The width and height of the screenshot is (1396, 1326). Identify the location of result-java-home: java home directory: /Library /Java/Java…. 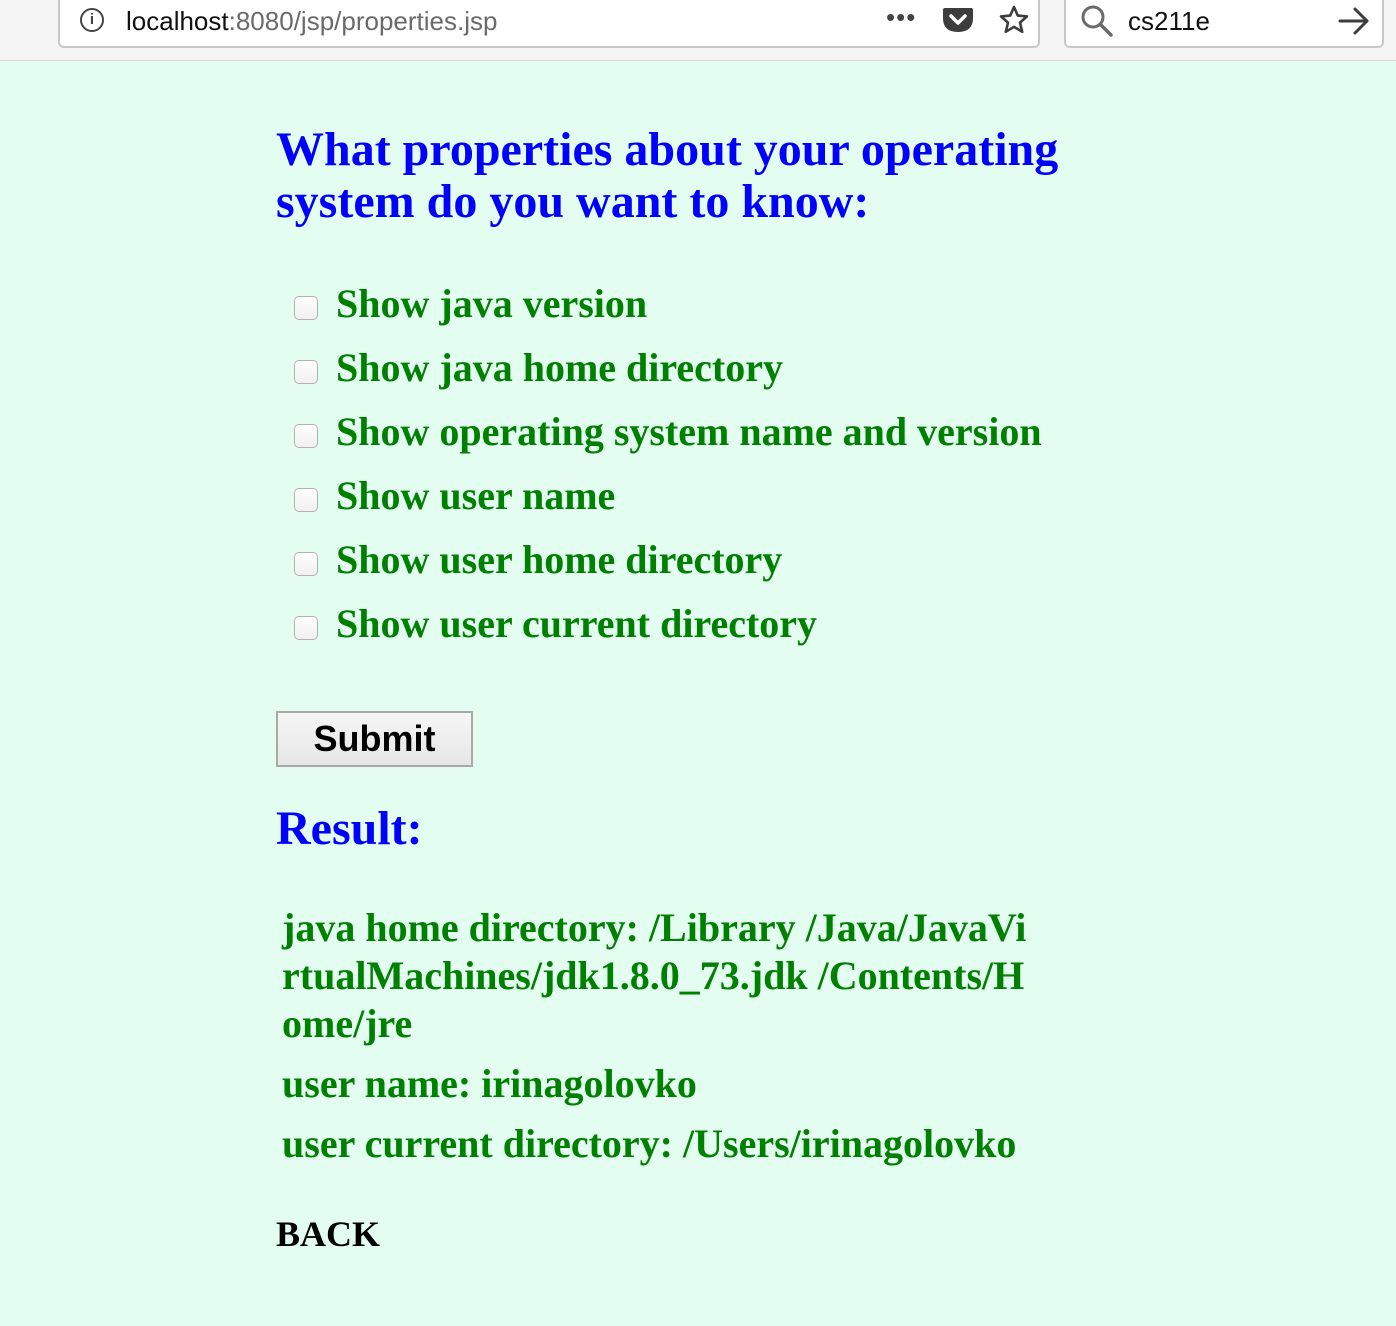
(654, 975).